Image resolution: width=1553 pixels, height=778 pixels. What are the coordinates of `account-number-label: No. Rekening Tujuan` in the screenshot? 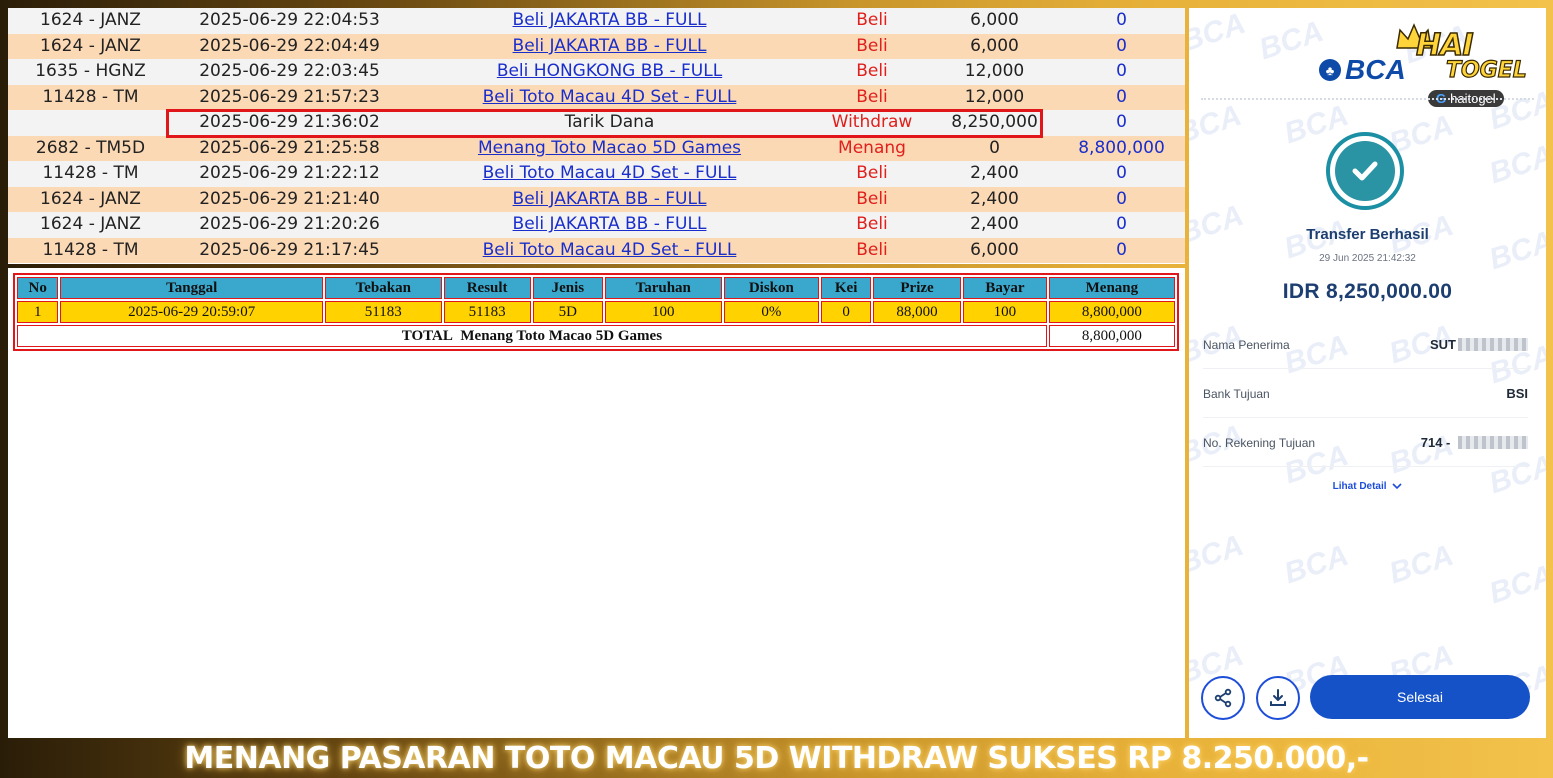 It's located at (1259, 442).